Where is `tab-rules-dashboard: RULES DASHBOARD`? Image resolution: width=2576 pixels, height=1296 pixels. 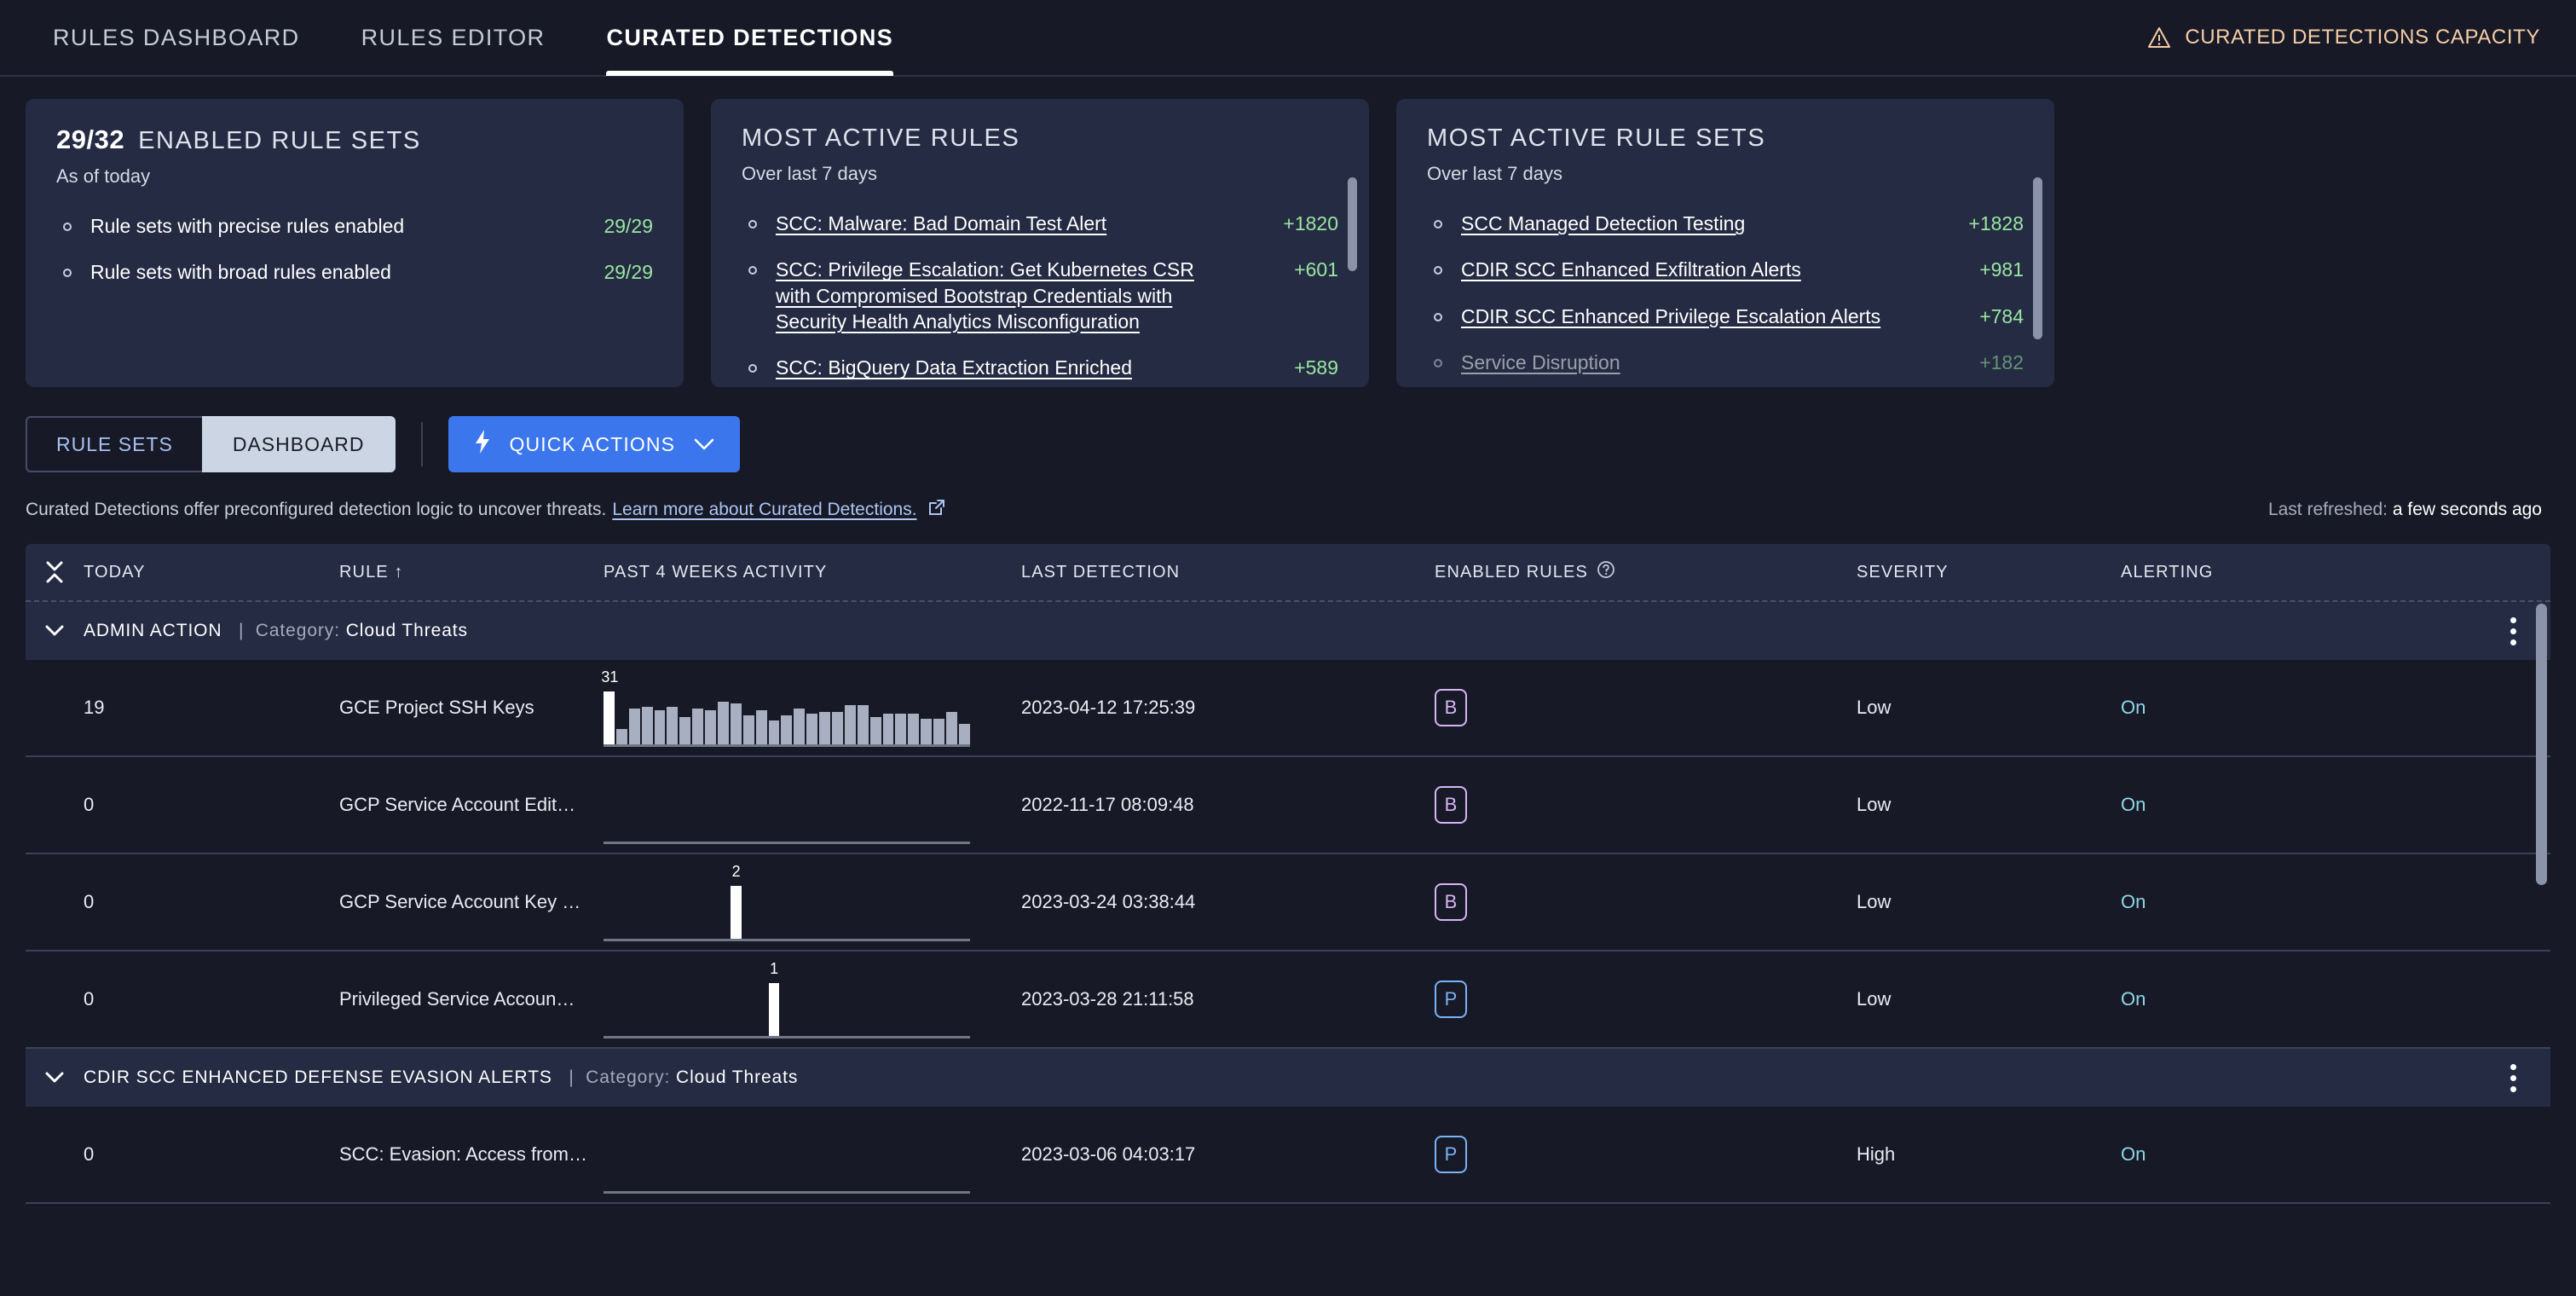 tab-rules-dashboard: RULES DASHBOARD is located at coordinates (176, 38).